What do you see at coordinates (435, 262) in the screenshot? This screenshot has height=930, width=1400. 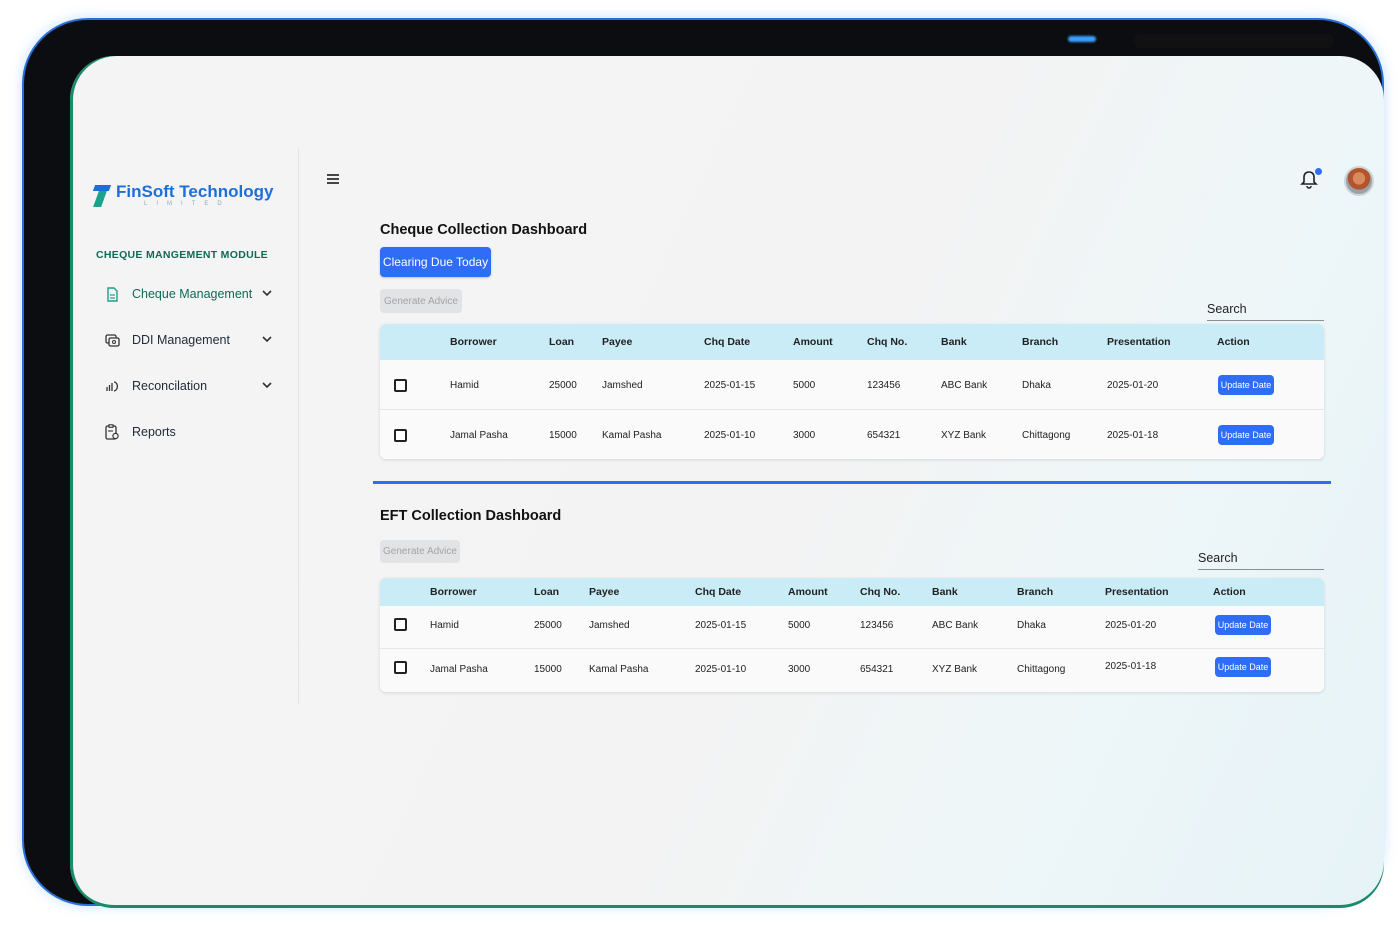 I see `clearing-due-today-button: Clearing Due Today` at bounding box center [435, 262].